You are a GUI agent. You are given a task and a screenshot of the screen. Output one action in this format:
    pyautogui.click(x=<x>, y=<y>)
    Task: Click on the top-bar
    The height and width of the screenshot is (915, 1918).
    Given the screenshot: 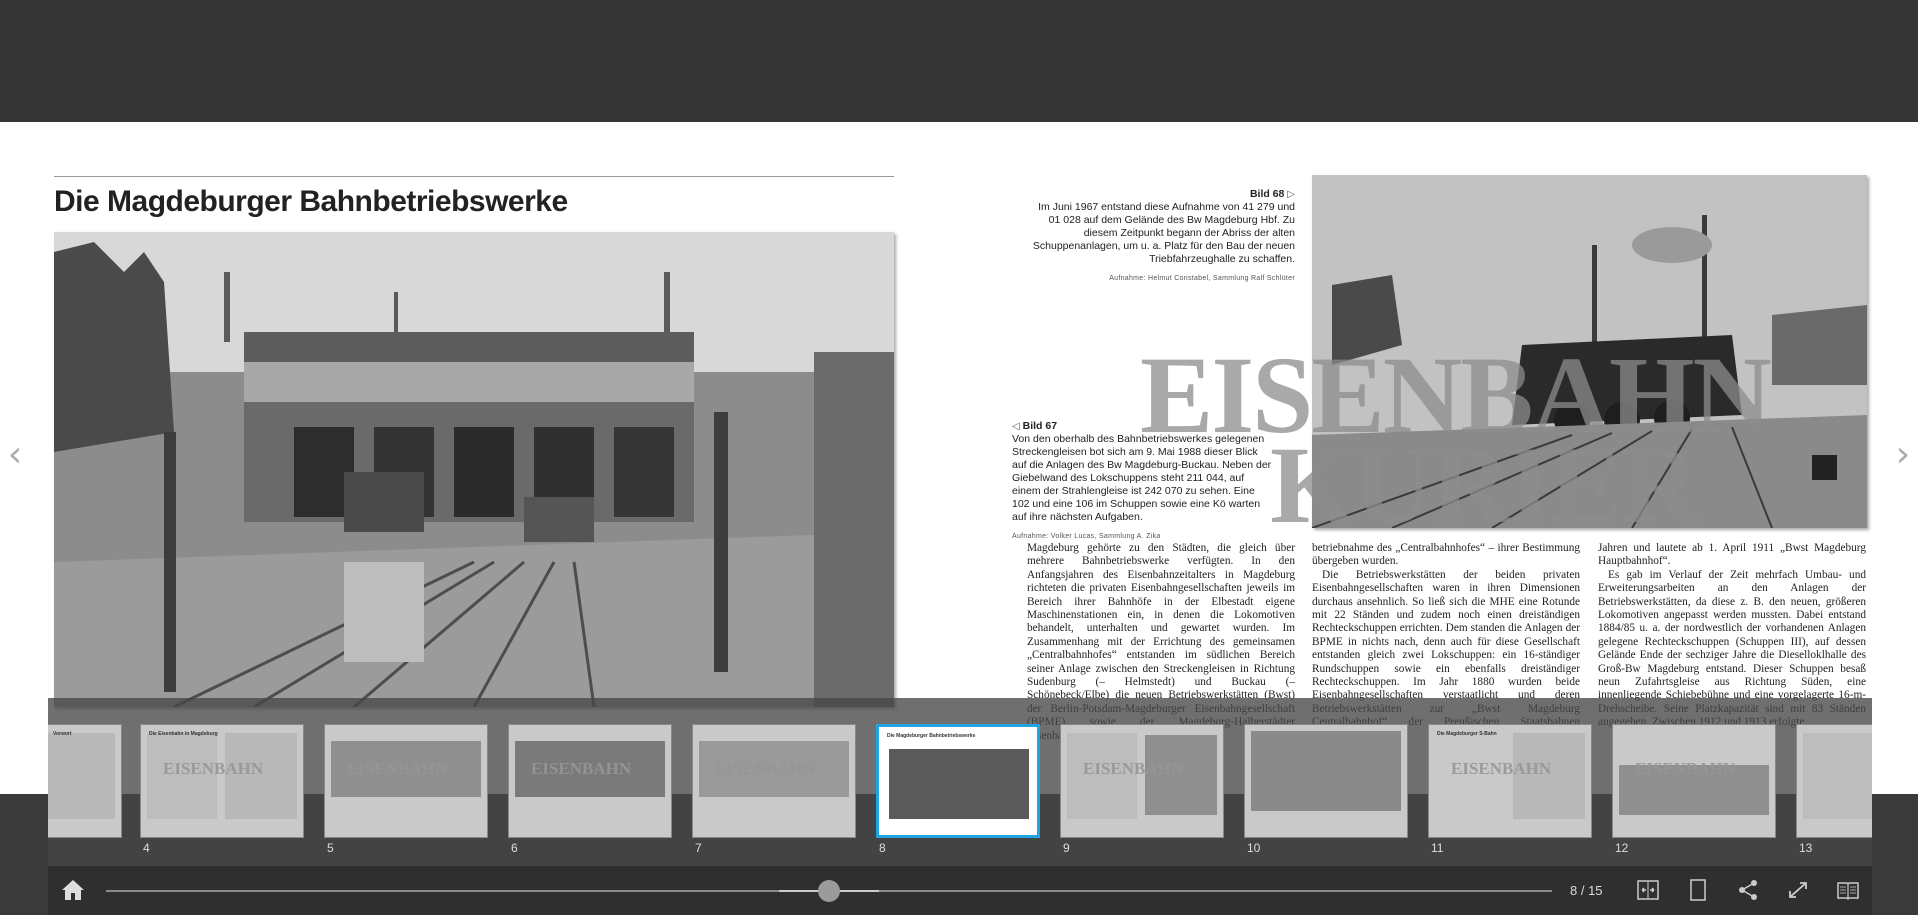 What is the action you would take?
    pyautogui.click(x=959, y=61)
    